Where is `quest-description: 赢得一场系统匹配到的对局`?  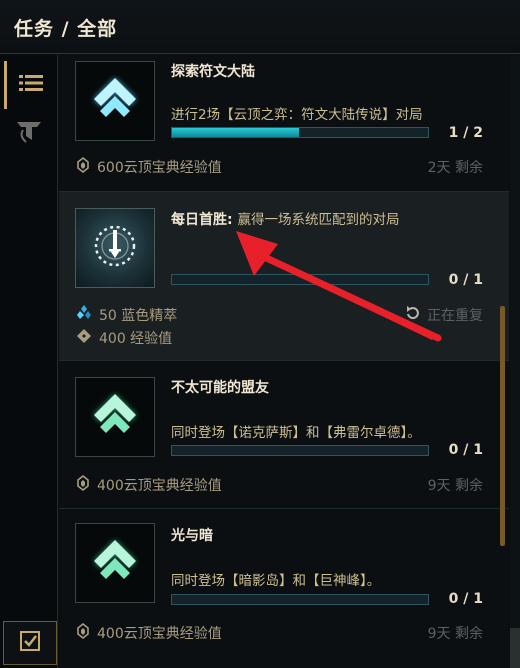
quest-description: 赢得一场系统匹配到的对局 is located at coordinates (318, 220).